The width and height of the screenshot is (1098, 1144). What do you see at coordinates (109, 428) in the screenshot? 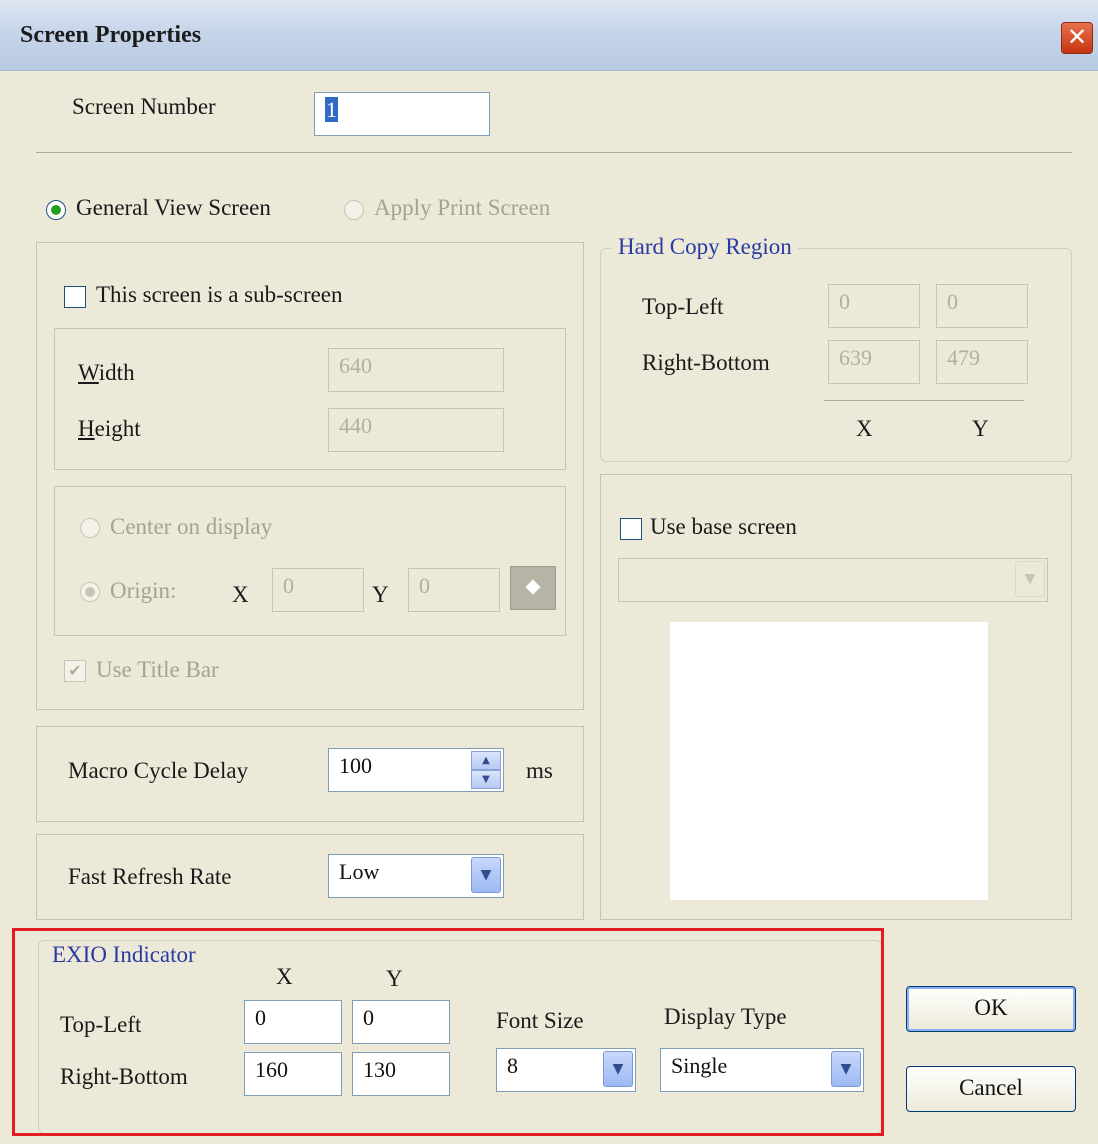
I see `height-label: Height` at bounding box center [109, 428].